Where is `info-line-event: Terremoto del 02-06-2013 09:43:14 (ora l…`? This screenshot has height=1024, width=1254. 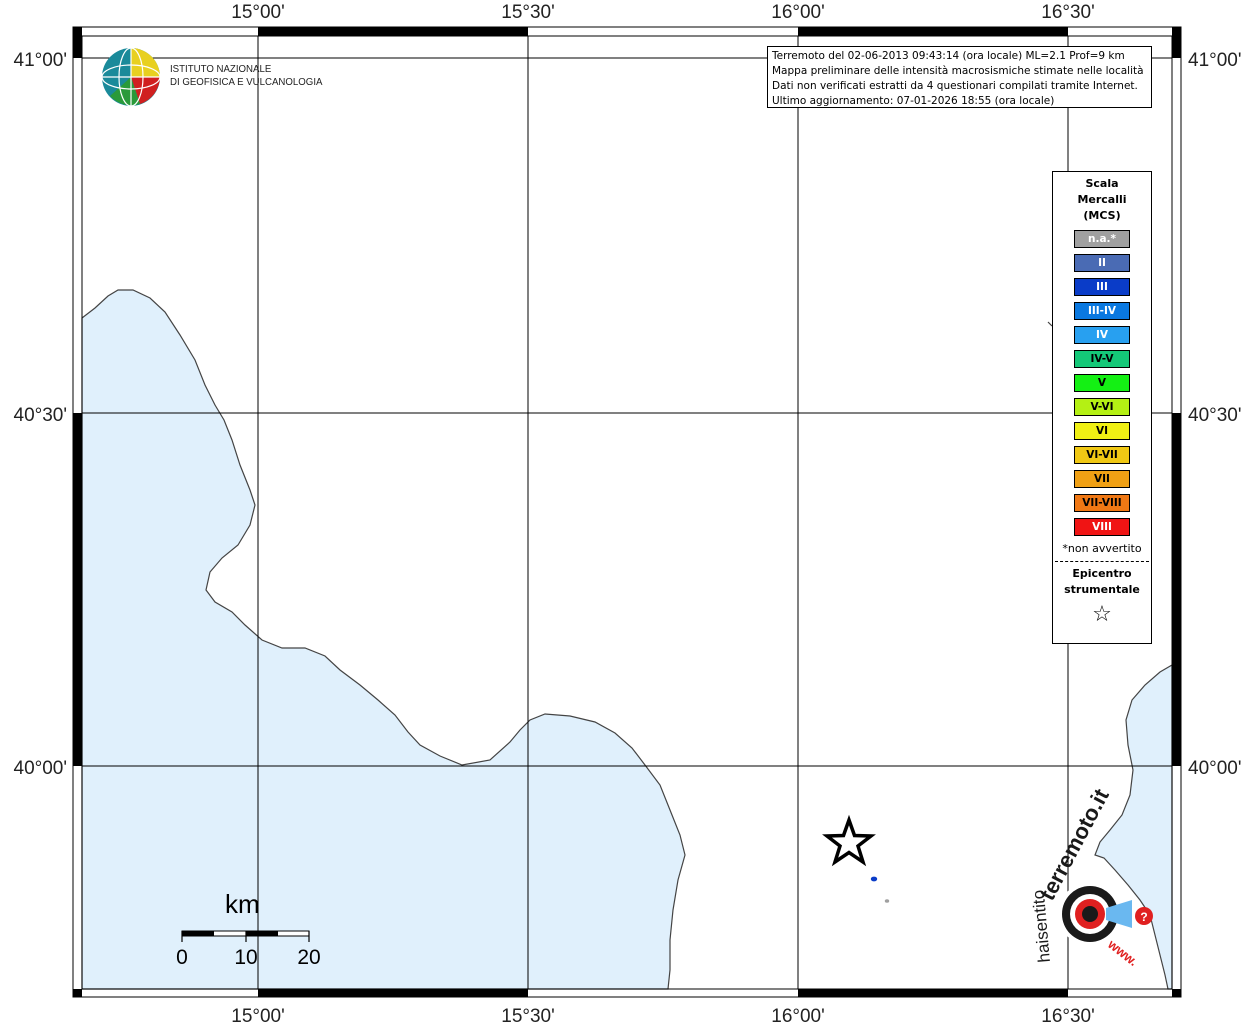 info-line-event: Terremoto del 02-06-2013 09:43:14 (ora l… is located at coordinates (948, 56).